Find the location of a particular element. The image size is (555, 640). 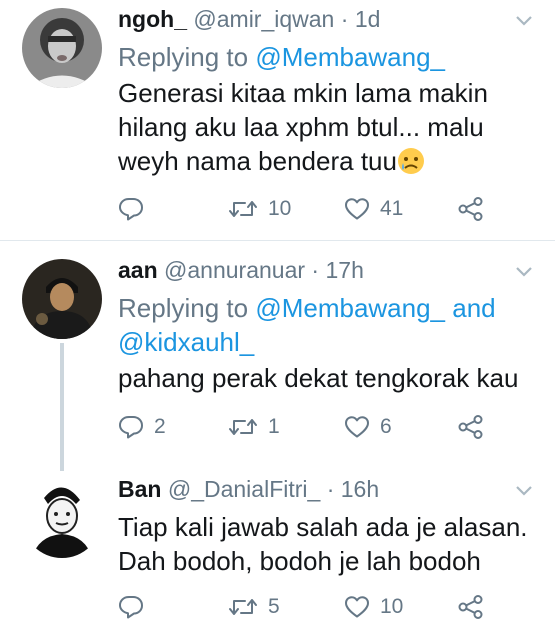

replying-to: Replying to @Membawang_ and @kidxauhl_ is located at coordinates (328, 325).